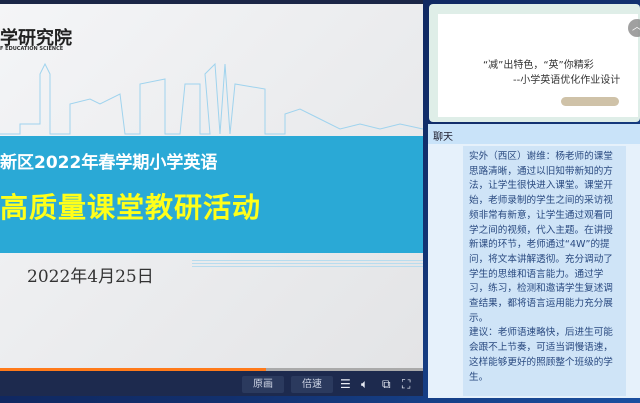  What do you see at coordinates (406, 384) in the screenshot?
I see `fullscreen-icon: ⛶` at bounding box center [406, 384].